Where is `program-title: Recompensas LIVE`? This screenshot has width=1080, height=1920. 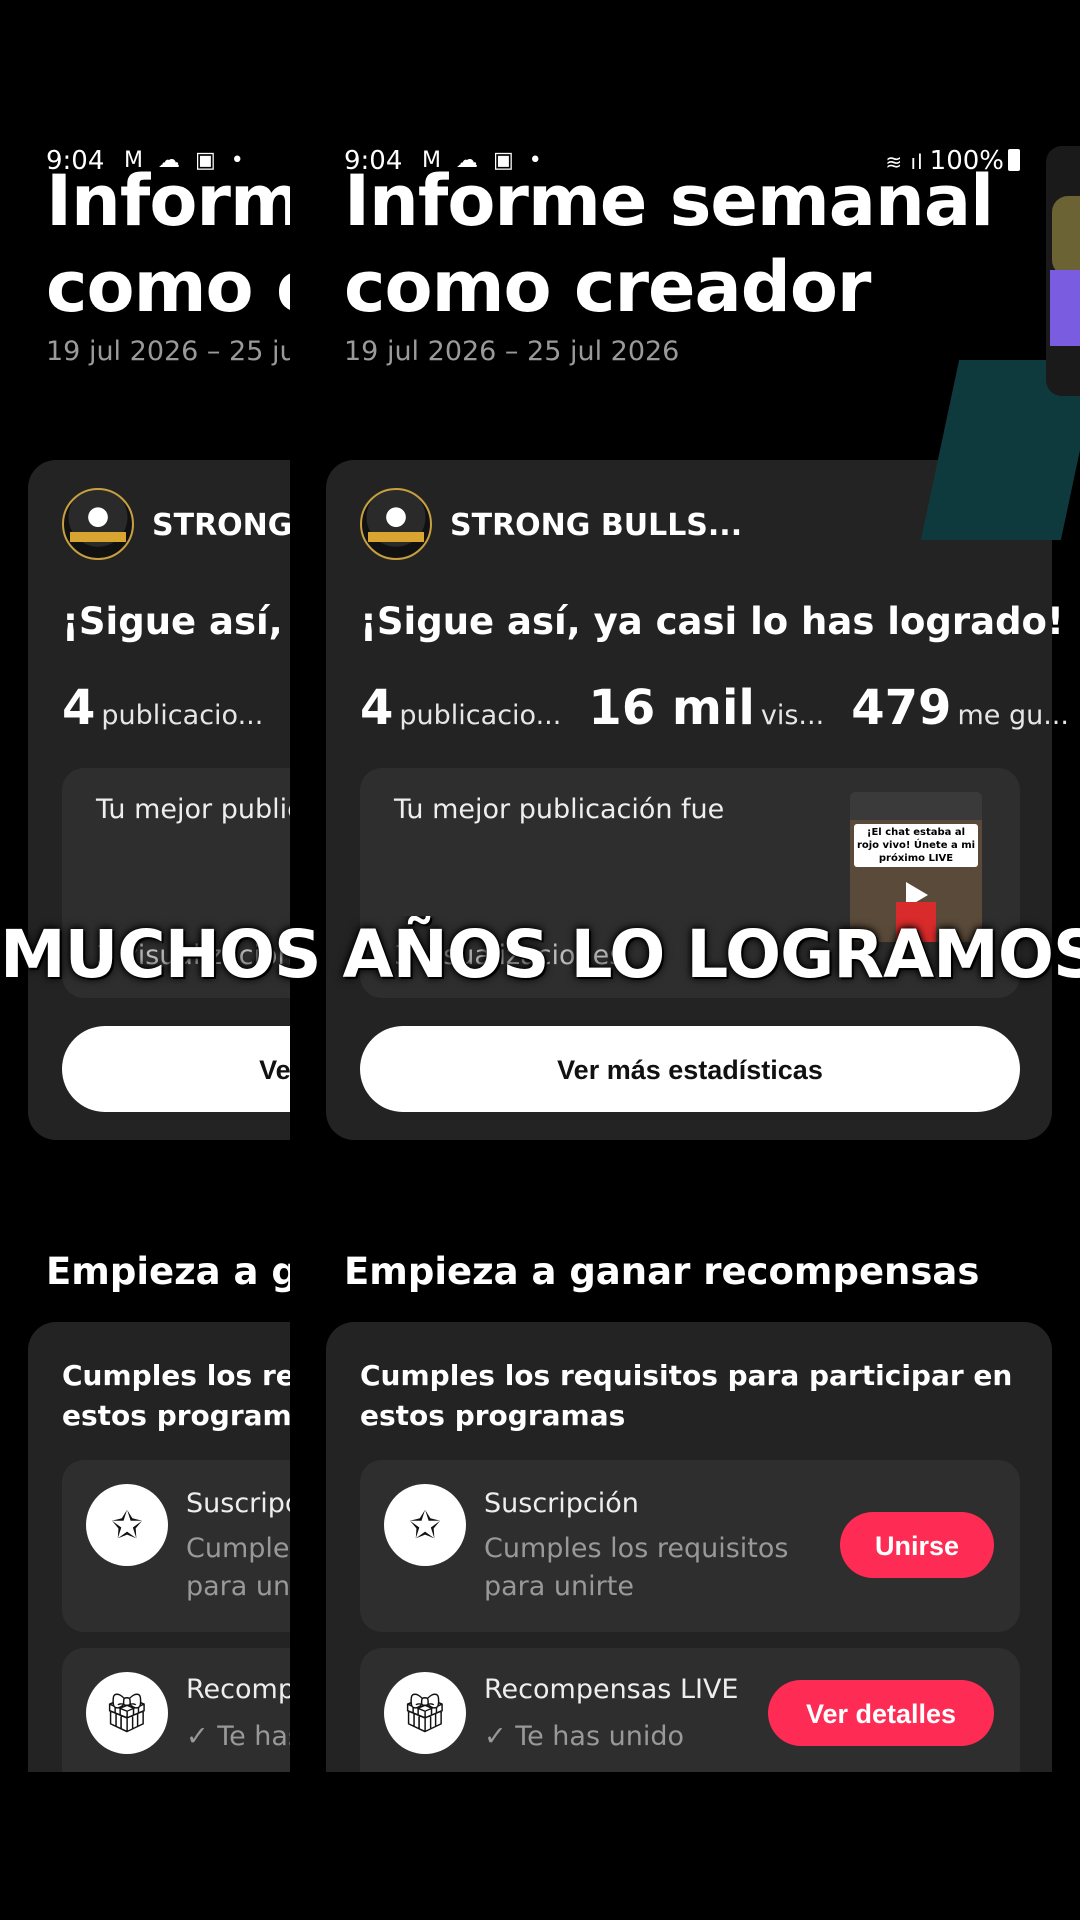 program-title: Recompensas LIVE is located at coordinates (611, 1689).